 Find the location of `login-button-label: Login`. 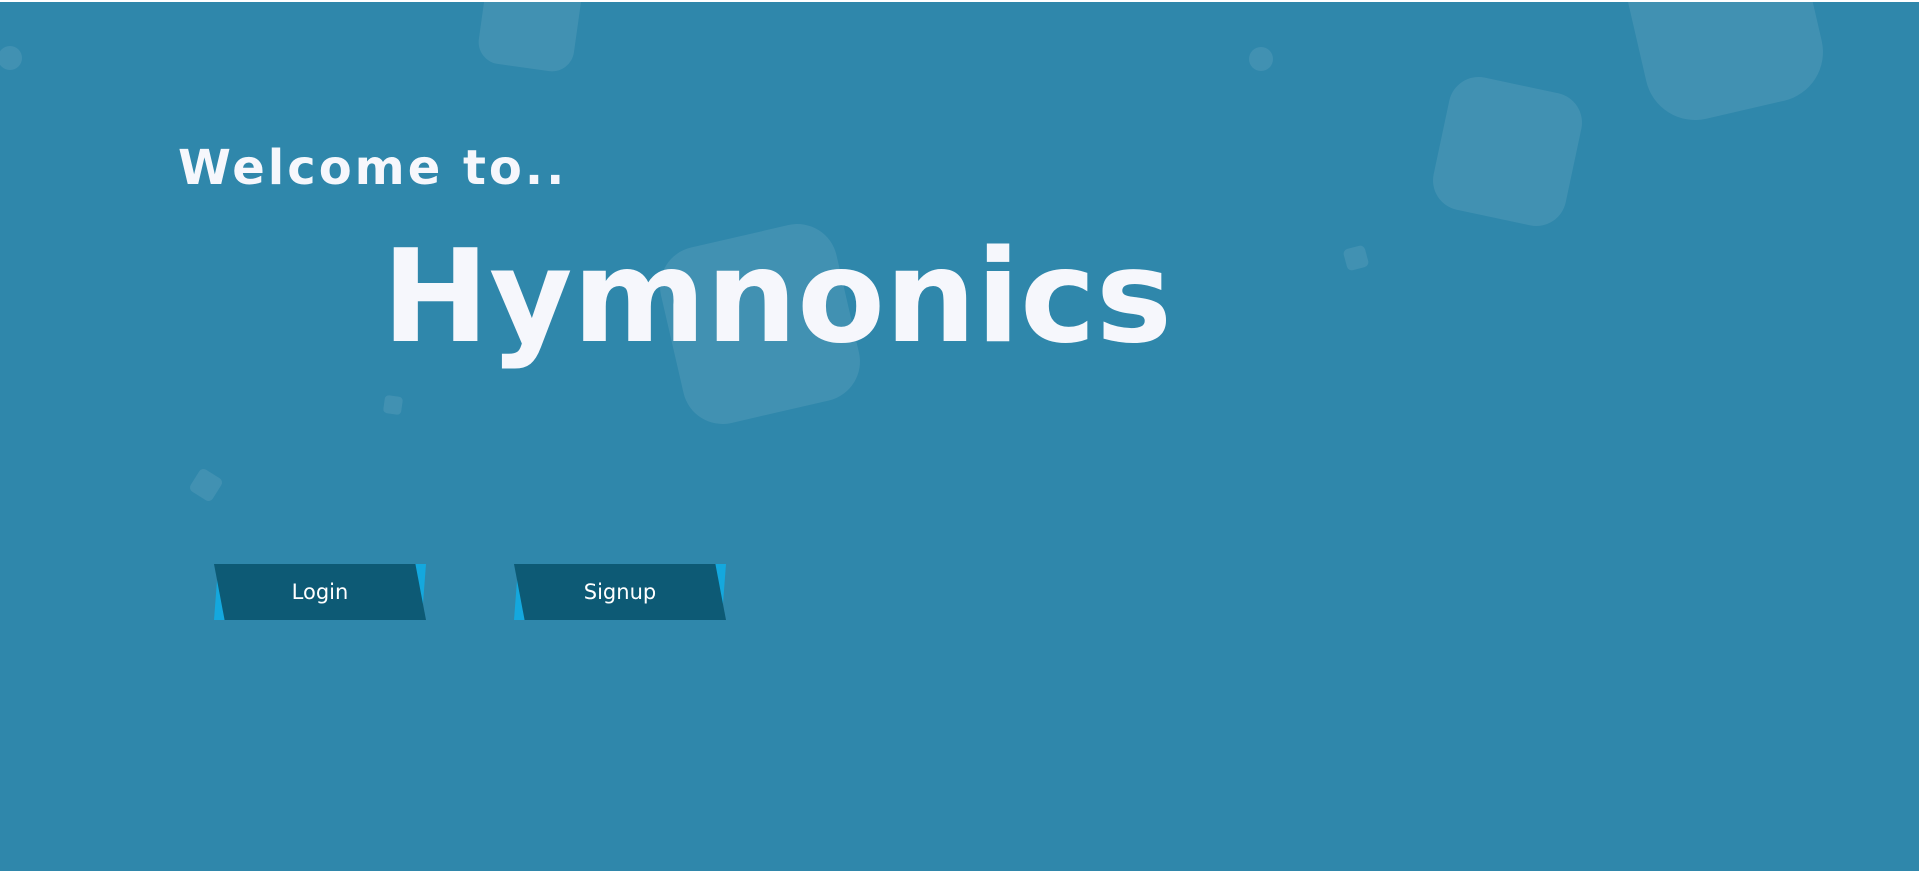

login-button-label: Login is located at coordinates (320, 592).